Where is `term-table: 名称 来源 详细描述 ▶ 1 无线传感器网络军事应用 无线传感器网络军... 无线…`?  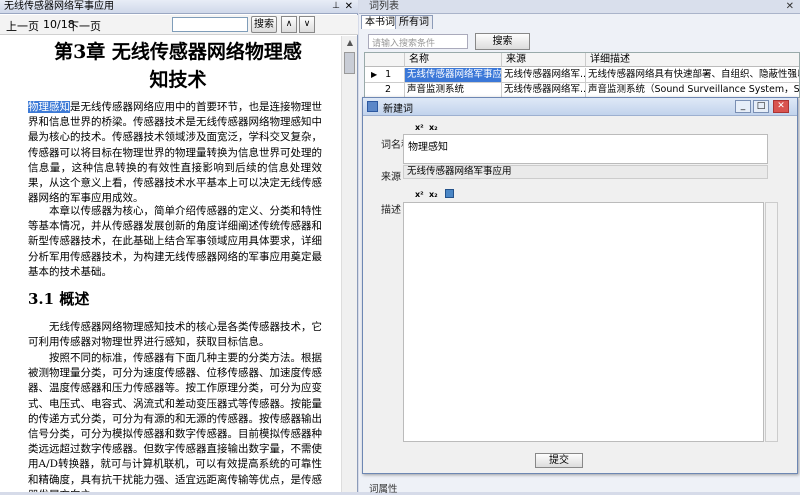
term-table: 名称 来源 详细描述 ▶ 1 无线传感器网络军事应用 无线传感器网络军... 无线… is located at coordinates (582, 75).